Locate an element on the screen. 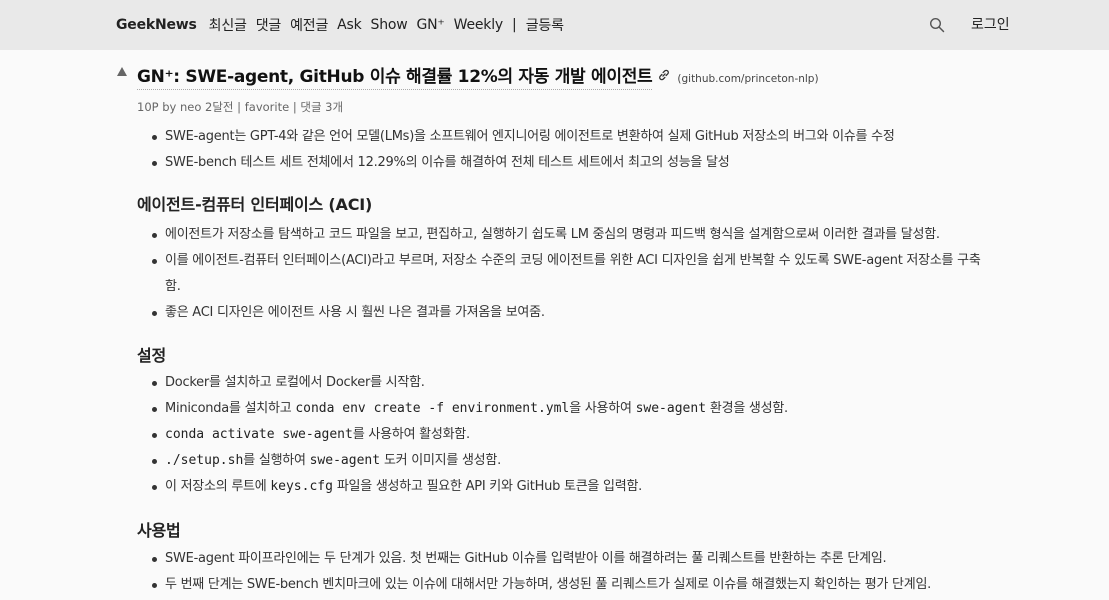 This screenshot has width=1109, height=600. text: 파일을 생성하고 필요한 API 키와 GitHub 토큰을 입력함. is located at coordinates (487, 486).